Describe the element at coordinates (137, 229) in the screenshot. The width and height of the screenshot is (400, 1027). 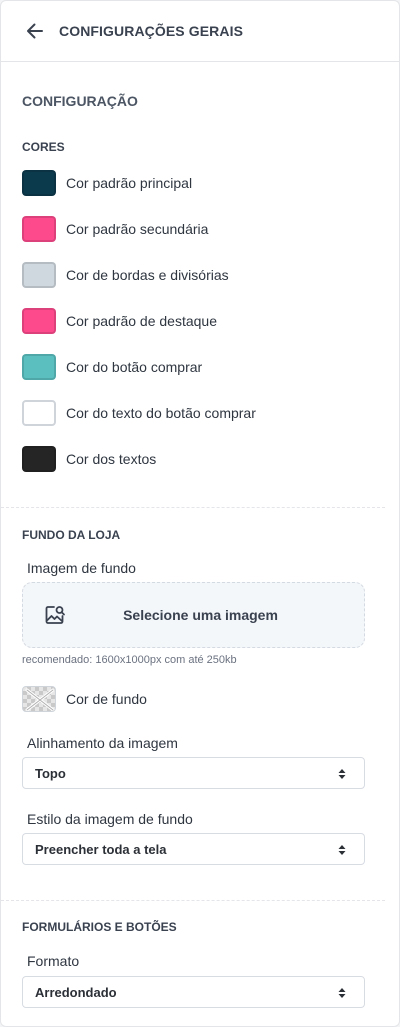
I see `color-label: Cor padrão secundária` at that location.